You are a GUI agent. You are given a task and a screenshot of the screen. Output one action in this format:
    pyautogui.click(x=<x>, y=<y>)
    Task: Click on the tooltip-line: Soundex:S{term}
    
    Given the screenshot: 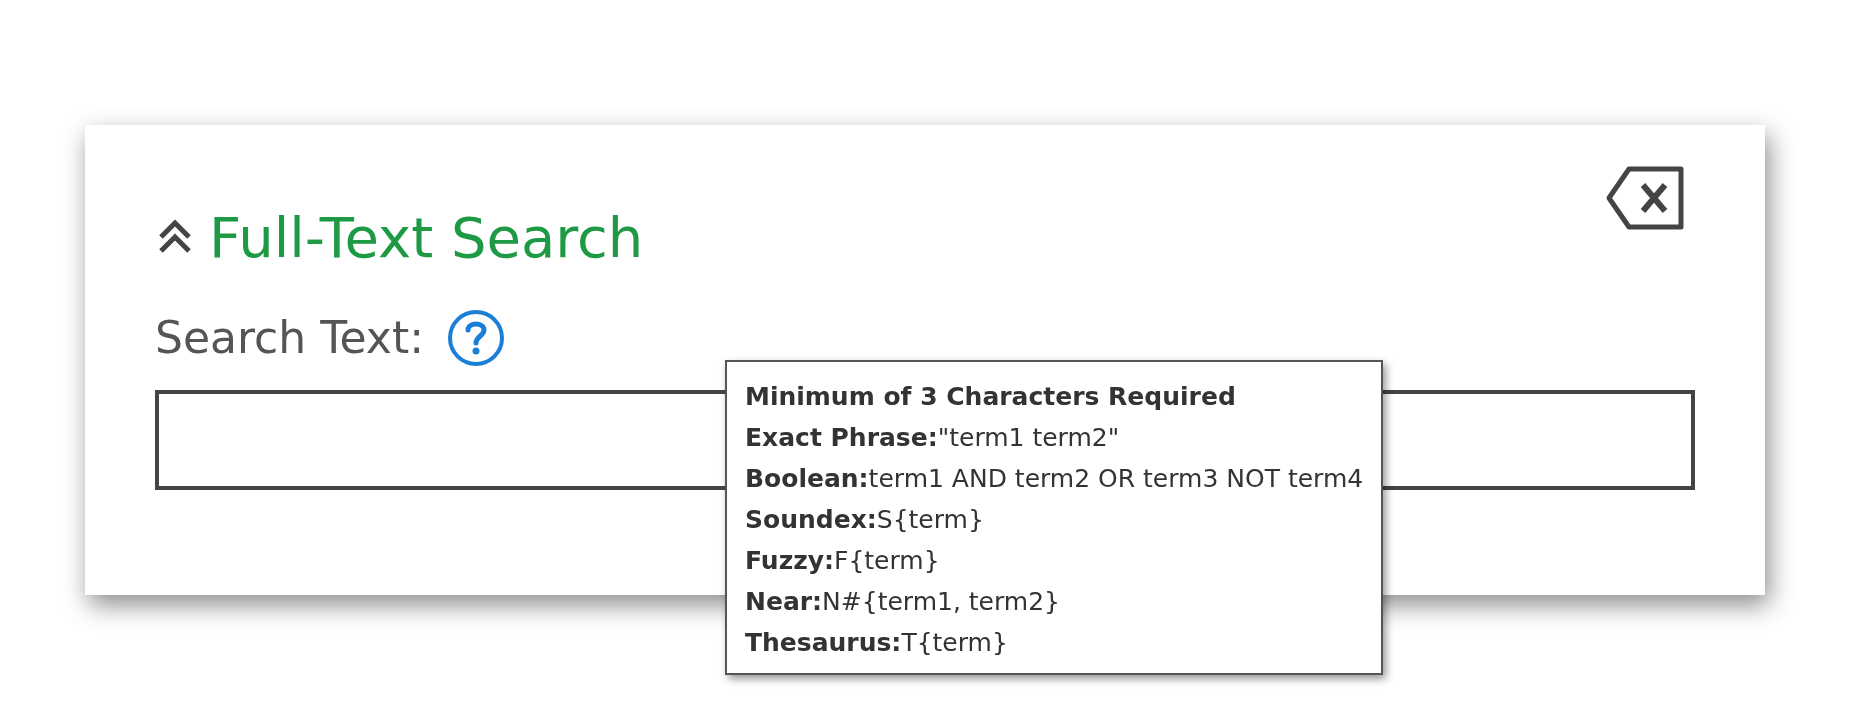 What is the action you would take?
    pyautogui.click(x=865, y=519)
    